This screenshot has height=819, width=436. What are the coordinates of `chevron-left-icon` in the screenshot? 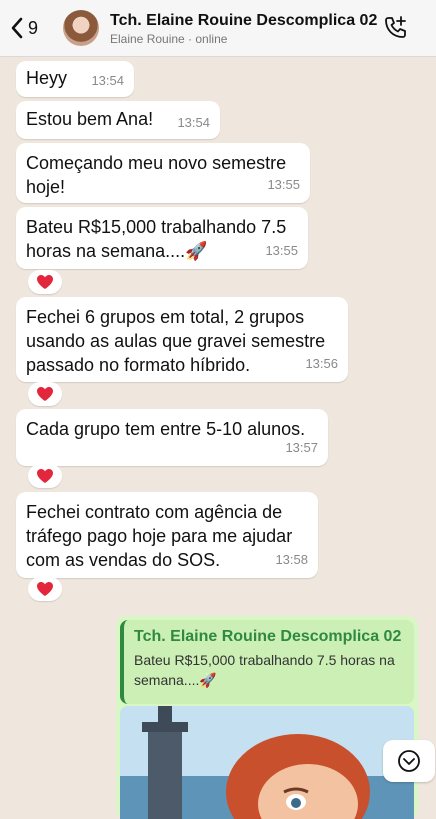 It's located at (17, 28).